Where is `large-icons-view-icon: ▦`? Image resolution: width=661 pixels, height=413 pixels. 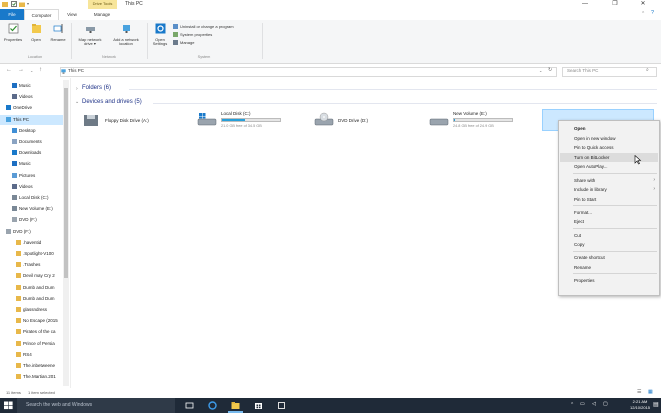 large-icons-view-icon: ▦ is located at coordinates (650, 392).